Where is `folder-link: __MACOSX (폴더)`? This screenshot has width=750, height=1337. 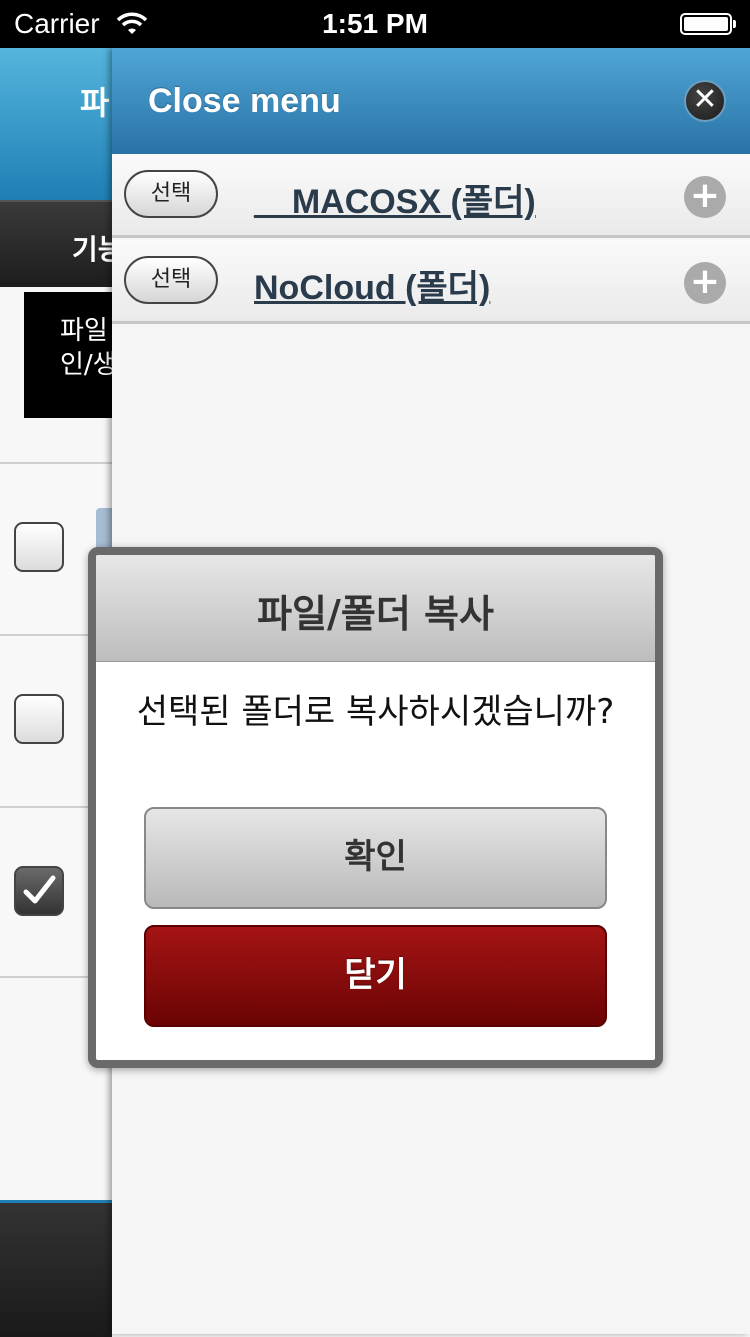 folder-link: __MACOSX (폴더) is located at coordinates (395, 198).